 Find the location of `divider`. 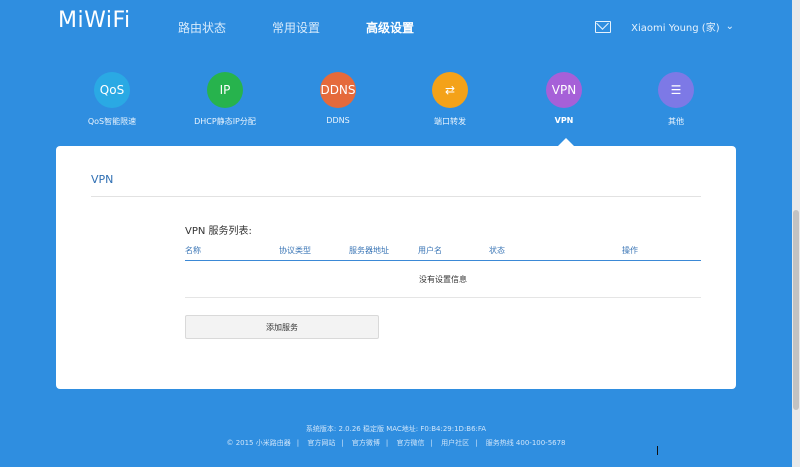

divider is located at coordinates (396, 196).